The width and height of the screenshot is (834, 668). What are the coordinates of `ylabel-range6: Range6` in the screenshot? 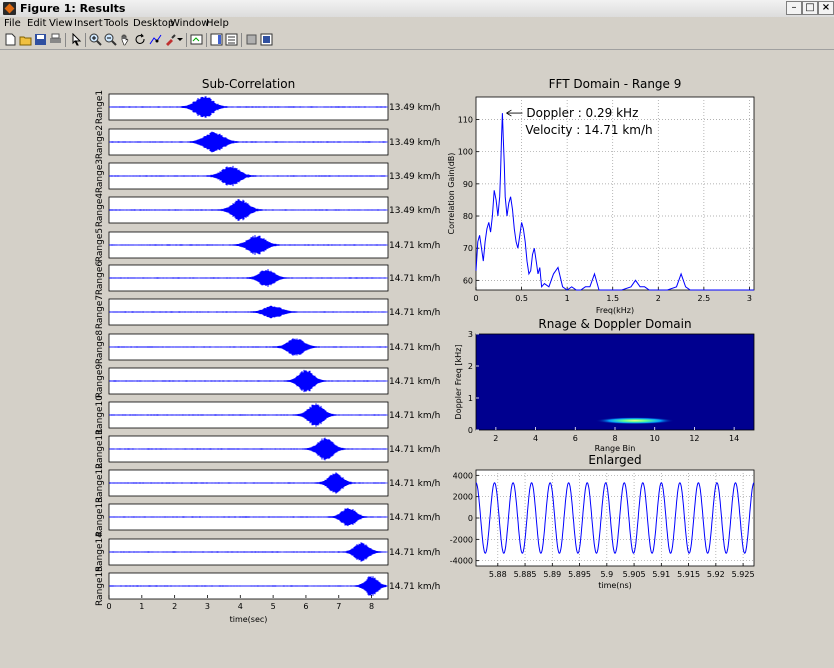 It's located at (100, 278).